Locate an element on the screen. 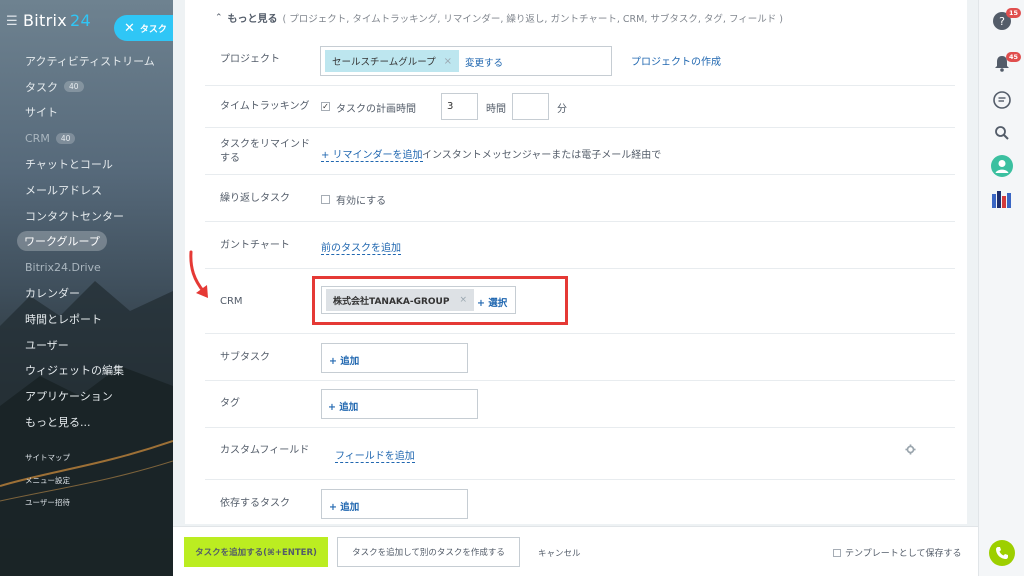 This screenshot has height=576, width=1024. menu-icon: ☰ is located at coordinates (12, 21).